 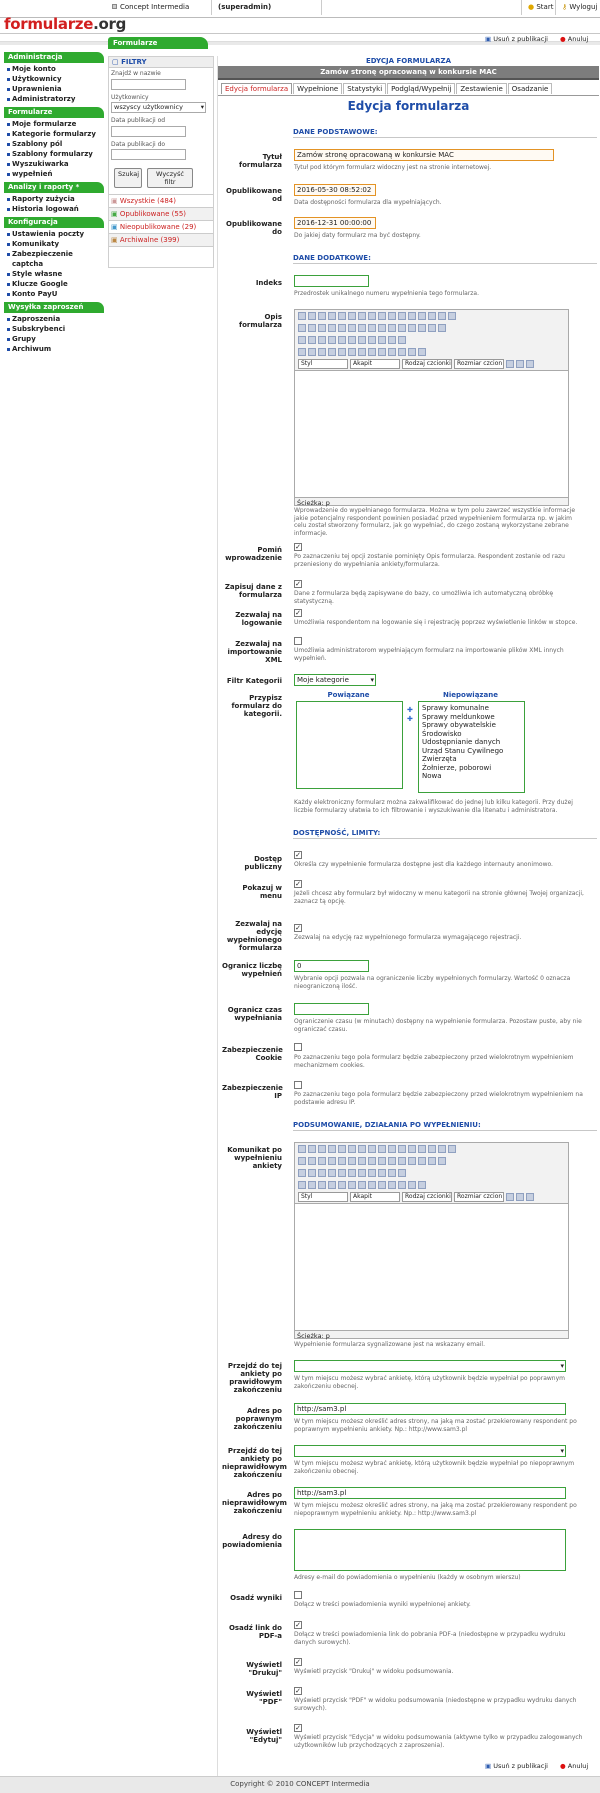 I want to click on attach-results-checkbox, so click(x=298, y=1595).